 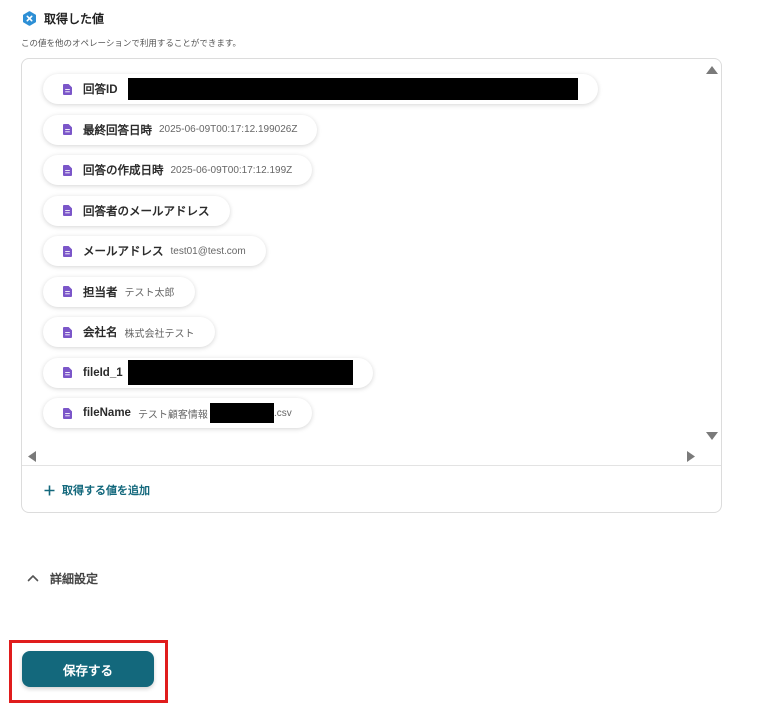 What do you see at coordinates (712, 436) in the screenshot?
I see `triangle-down-icon` at bounding box center [712, 436].